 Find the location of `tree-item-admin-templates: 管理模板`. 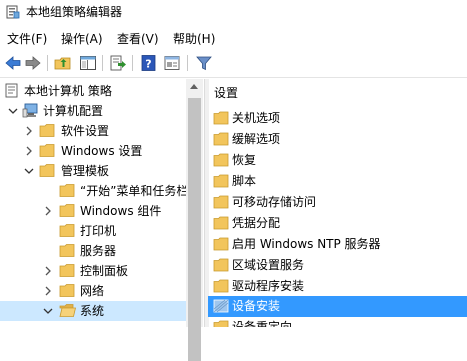

tree-item-admin-templates: 管理模板 is located at coordinates (93, 171).